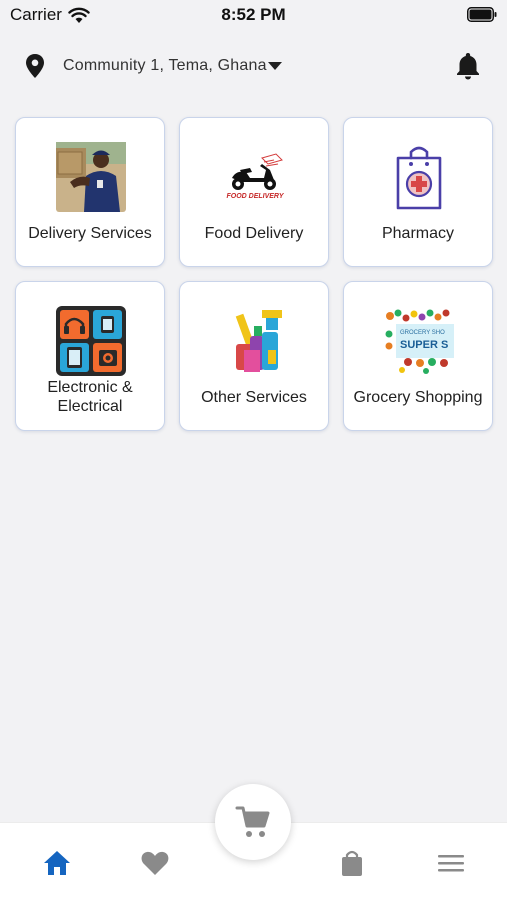 This screenshot has height=900, width=507. Describe the element at coordinates (57, 863) in the screenshot. I see `home-icon` at that location.